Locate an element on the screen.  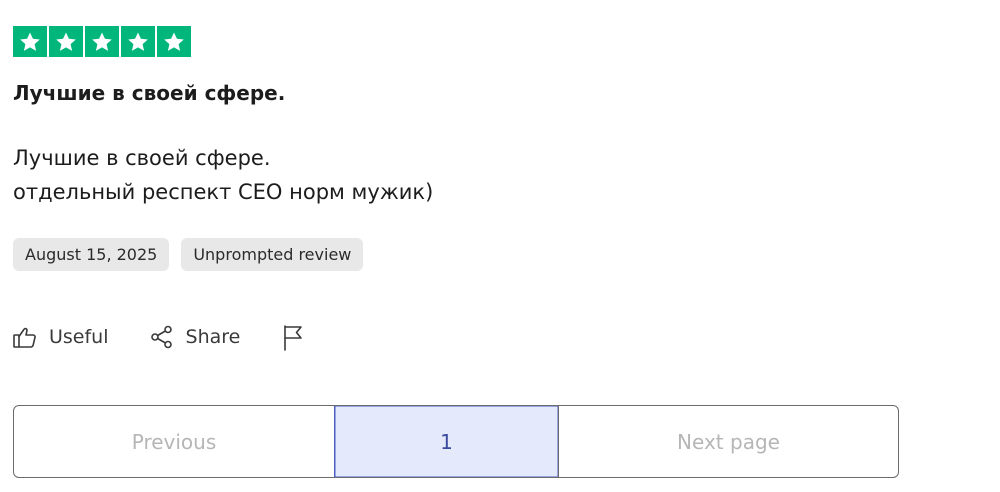
share-label: Share is located at coordinates (213, 337).